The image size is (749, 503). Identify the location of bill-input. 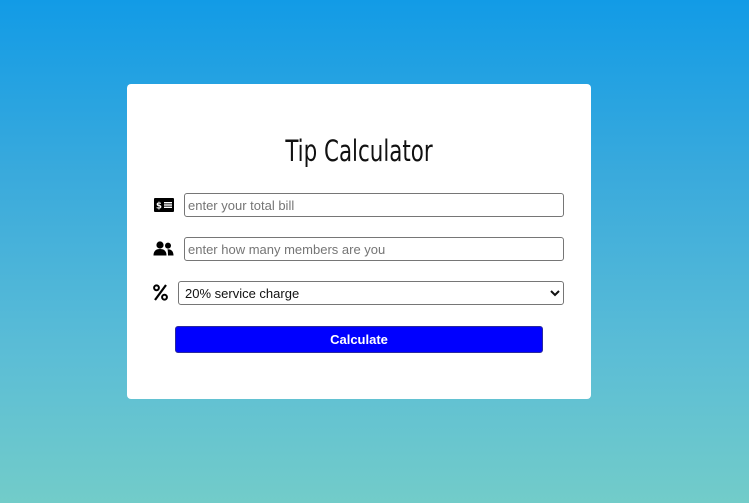
(374, 205).